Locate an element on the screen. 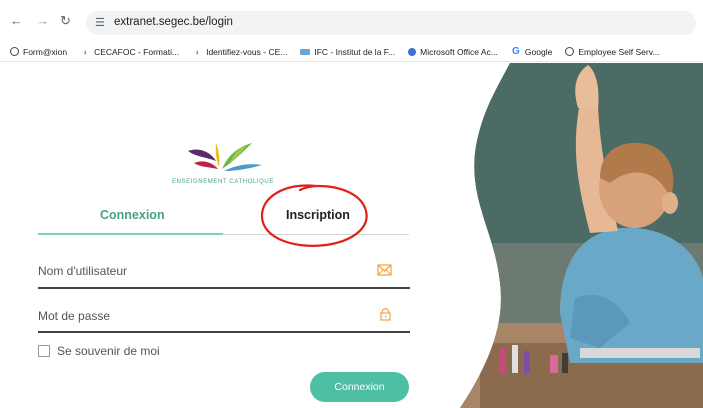  username-underline is located at coordinates (224, 288).